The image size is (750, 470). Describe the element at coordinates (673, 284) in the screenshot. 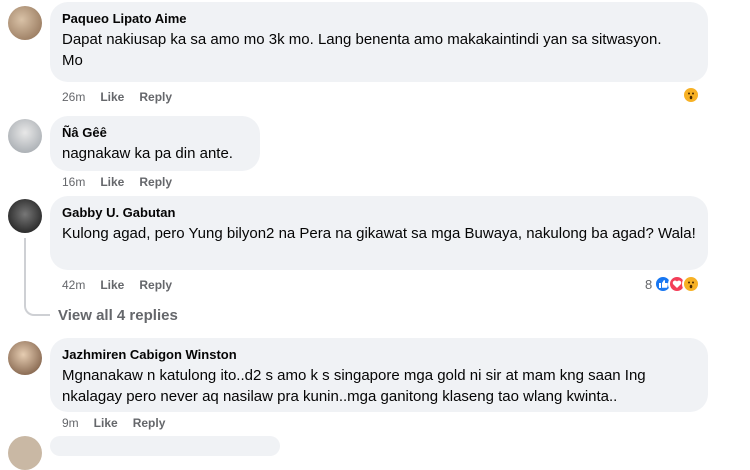

I see `reactions-summary: 8` at that location.